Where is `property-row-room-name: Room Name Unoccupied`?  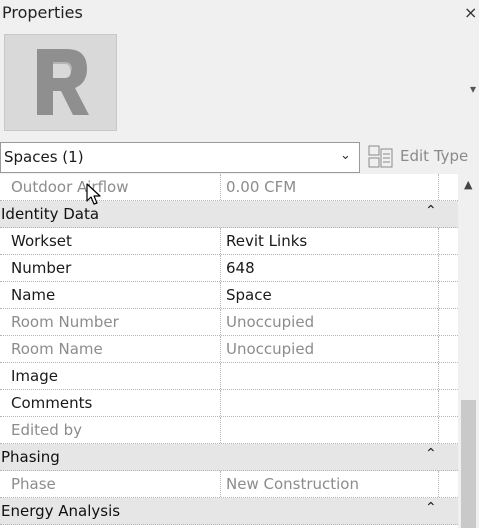 property-row-room-name: Room Name Unoccupied is located at coordinates (229, 349).